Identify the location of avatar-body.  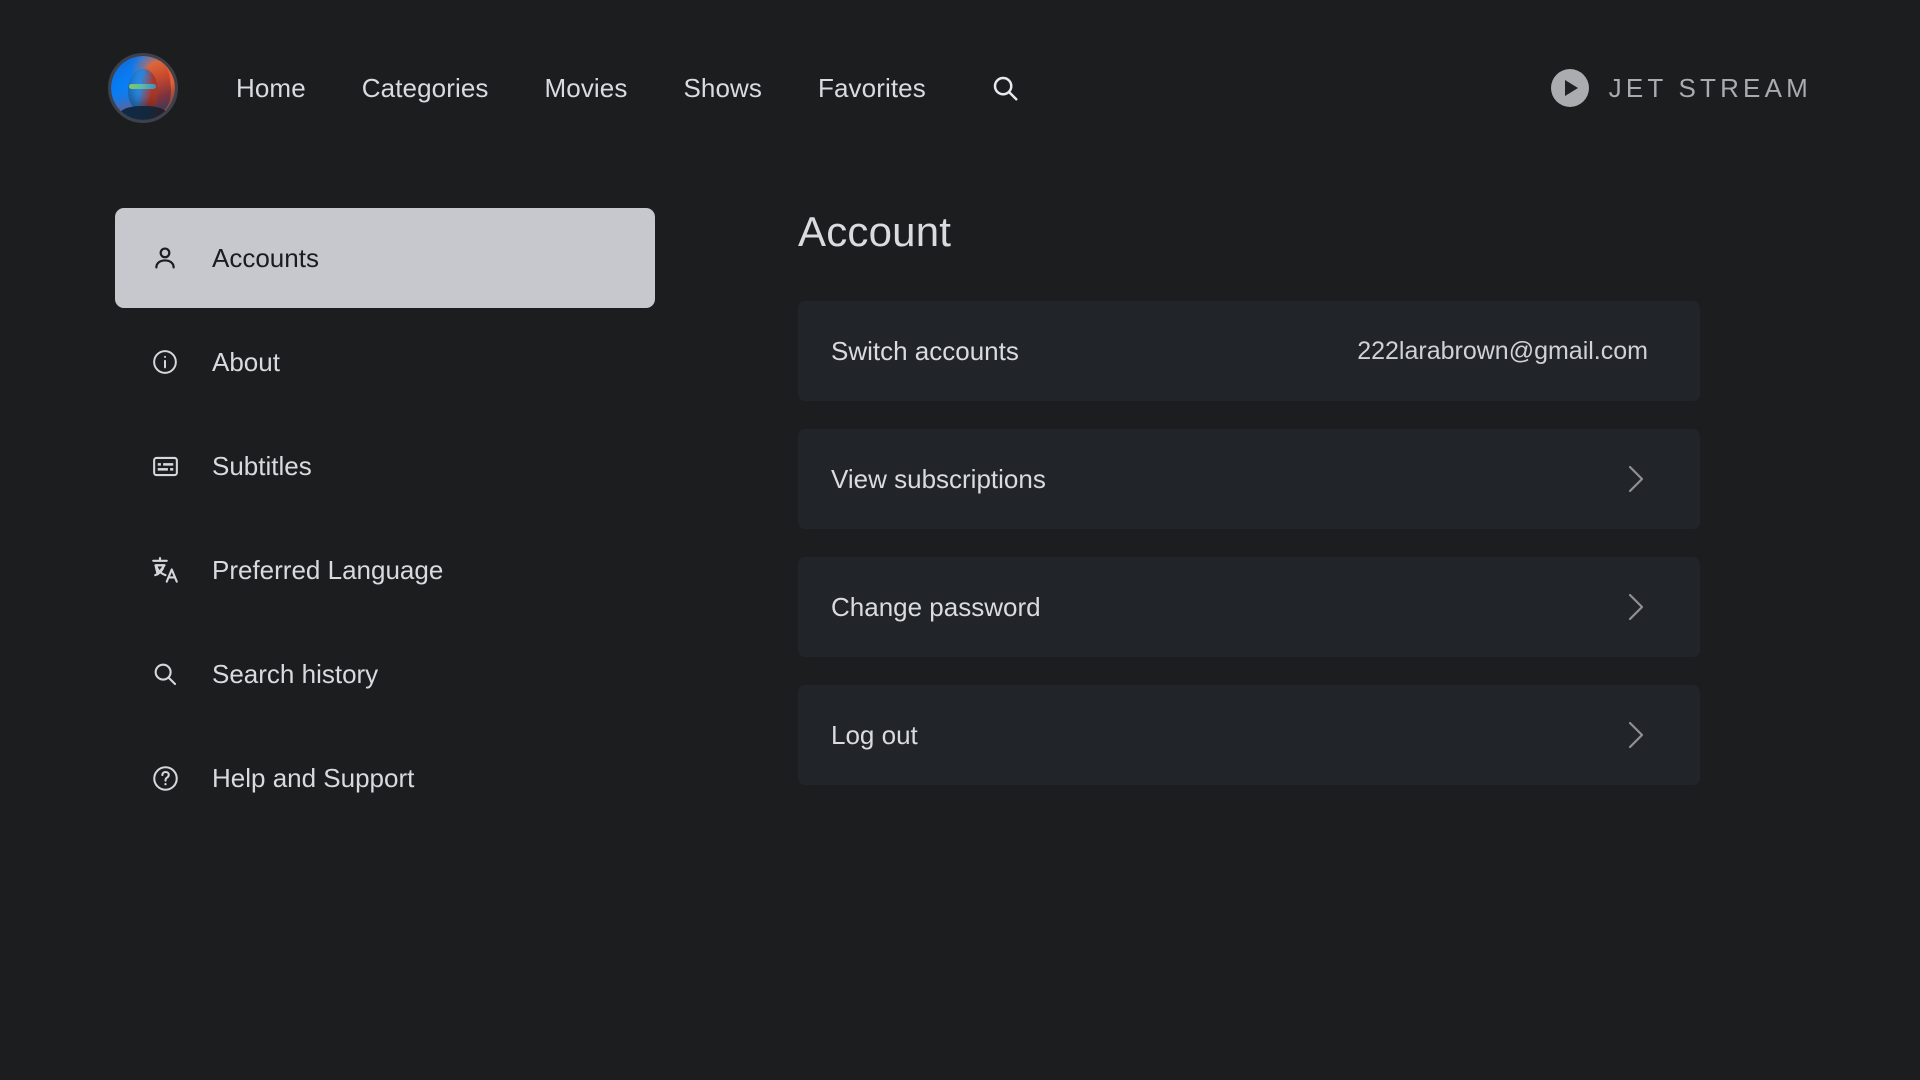
(143, 112).